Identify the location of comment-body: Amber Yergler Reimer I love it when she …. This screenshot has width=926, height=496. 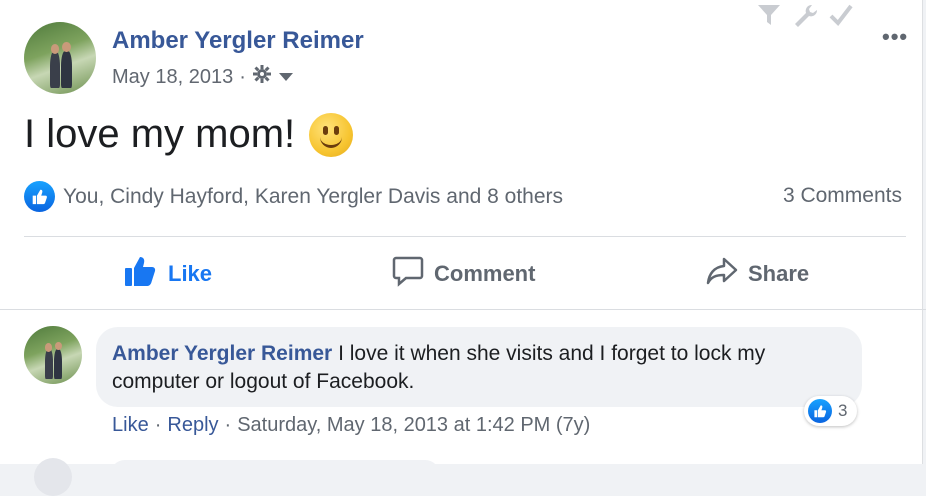
(485, 368).